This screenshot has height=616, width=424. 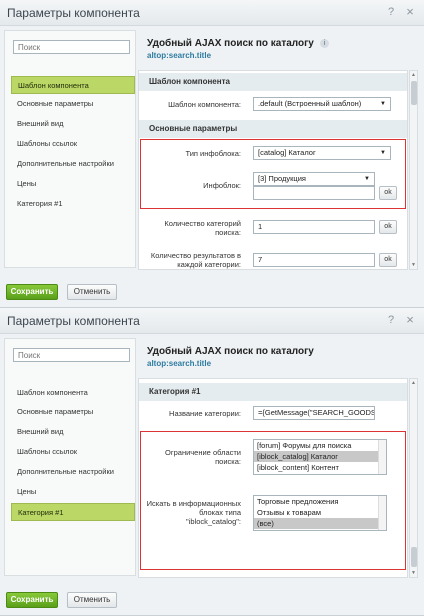 What do you see at coordinates (282, 178) in the screenshot?
I see `iblock-value: [3] Продукция` at bounding box center [282, 178].